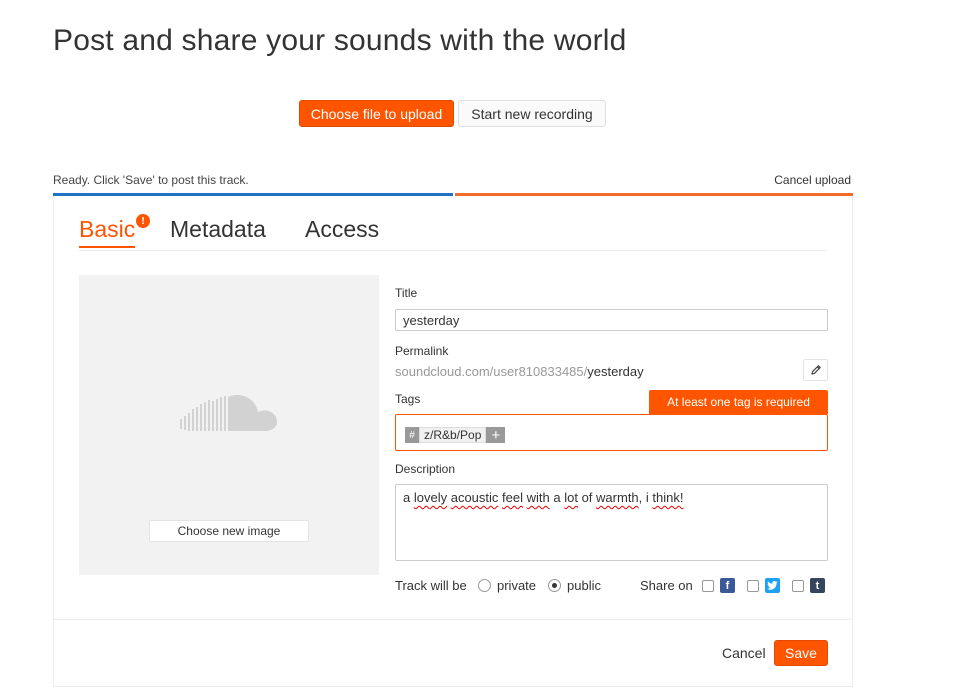 The image size is (967, 698). What do you see at coordinates (611, 432) in the screenshot?
I see `tags-input: # z/R&b/Pop +` at bounding box center [611, 432].